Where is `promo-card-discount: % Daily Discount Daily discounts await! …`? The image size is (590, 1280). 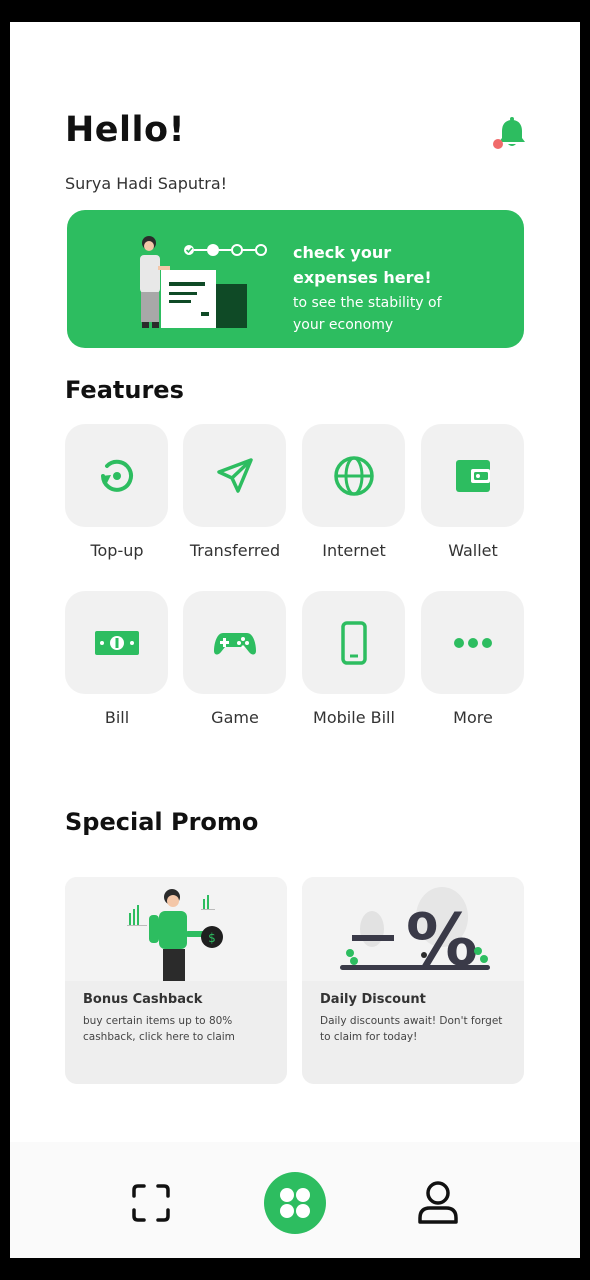 promo-card-discount: % Daily Discount Daily discounts await! … is located at coordinates (413, 980).